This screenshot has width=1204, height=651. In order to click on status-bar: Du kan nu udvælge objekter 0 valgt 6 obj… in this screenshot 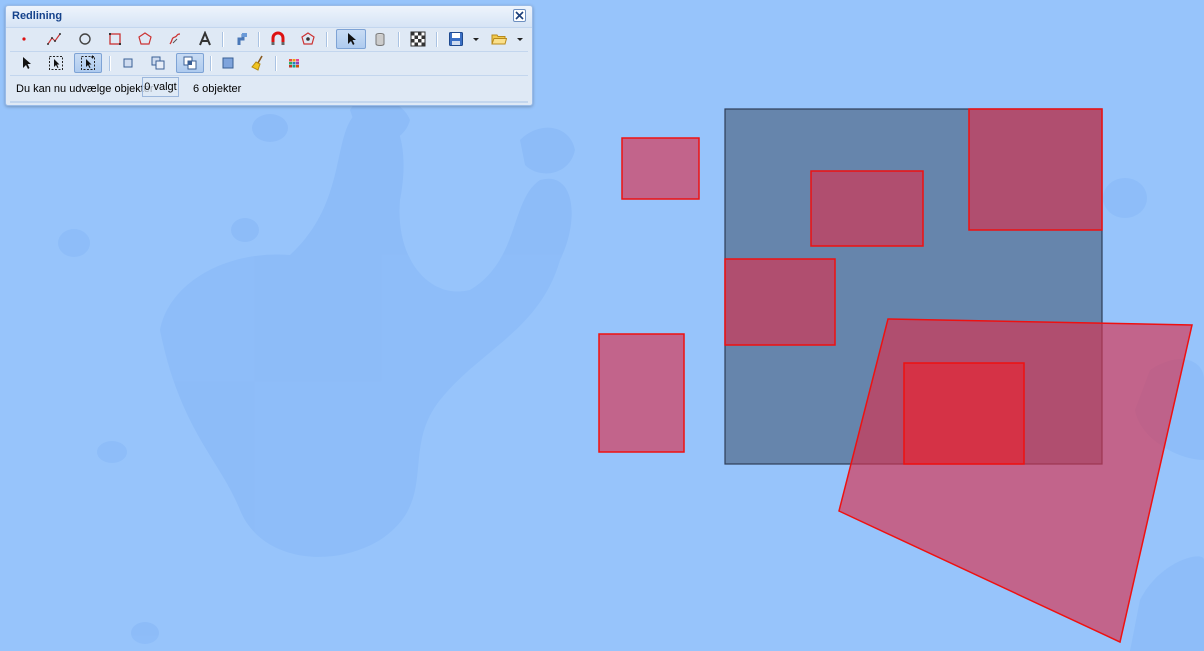, I will do `click(269, 88)`.